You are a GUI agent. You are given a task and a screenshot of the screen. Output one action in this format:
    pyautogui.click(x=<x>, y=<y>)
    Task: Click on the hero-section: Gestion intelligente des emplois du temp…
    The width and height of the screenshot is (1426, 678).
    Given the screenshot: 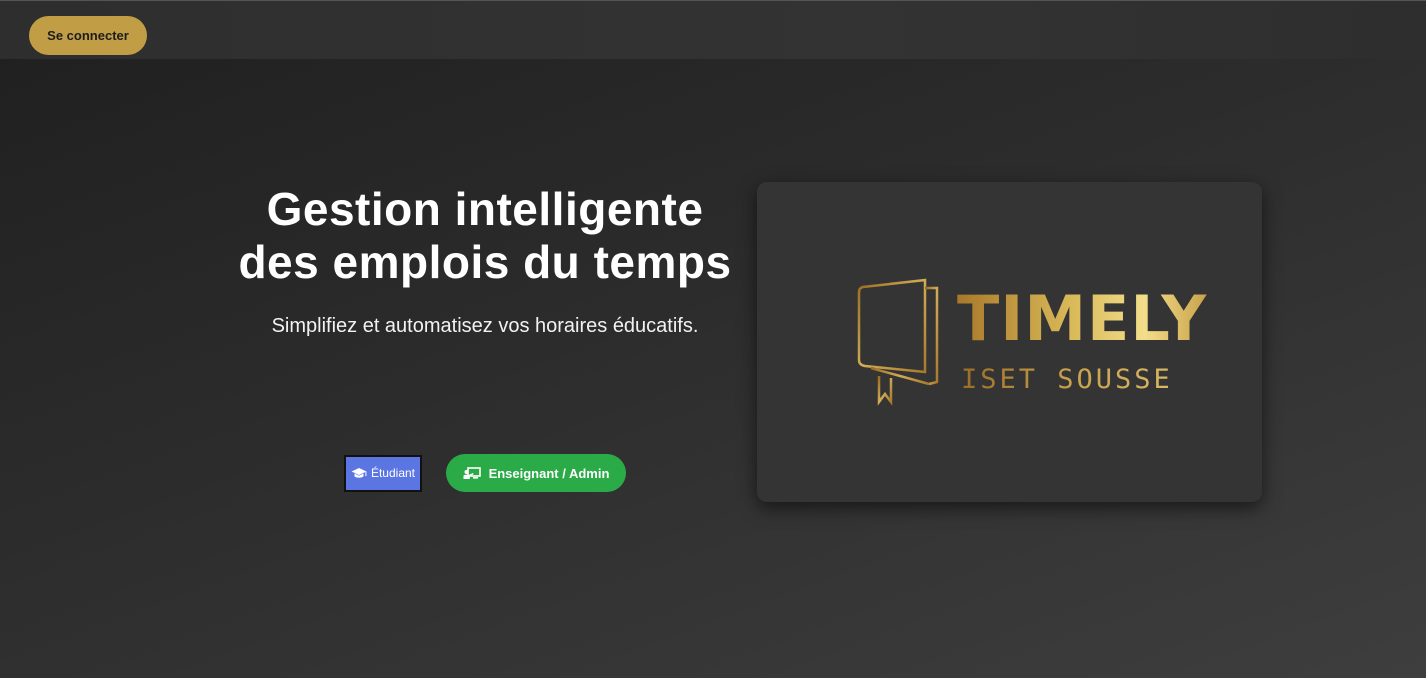 What is the action you would take?
    pyautogui.click(x=485, y=260)
    